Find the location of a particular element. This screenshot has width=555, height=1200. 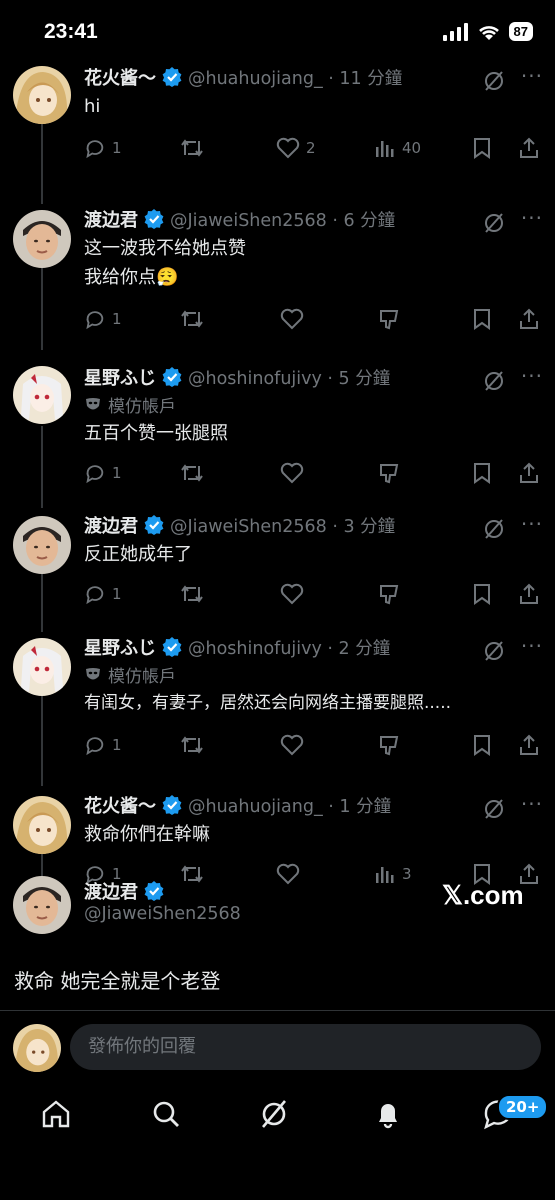

like-button: 2 is located at coordinates (296, 148).